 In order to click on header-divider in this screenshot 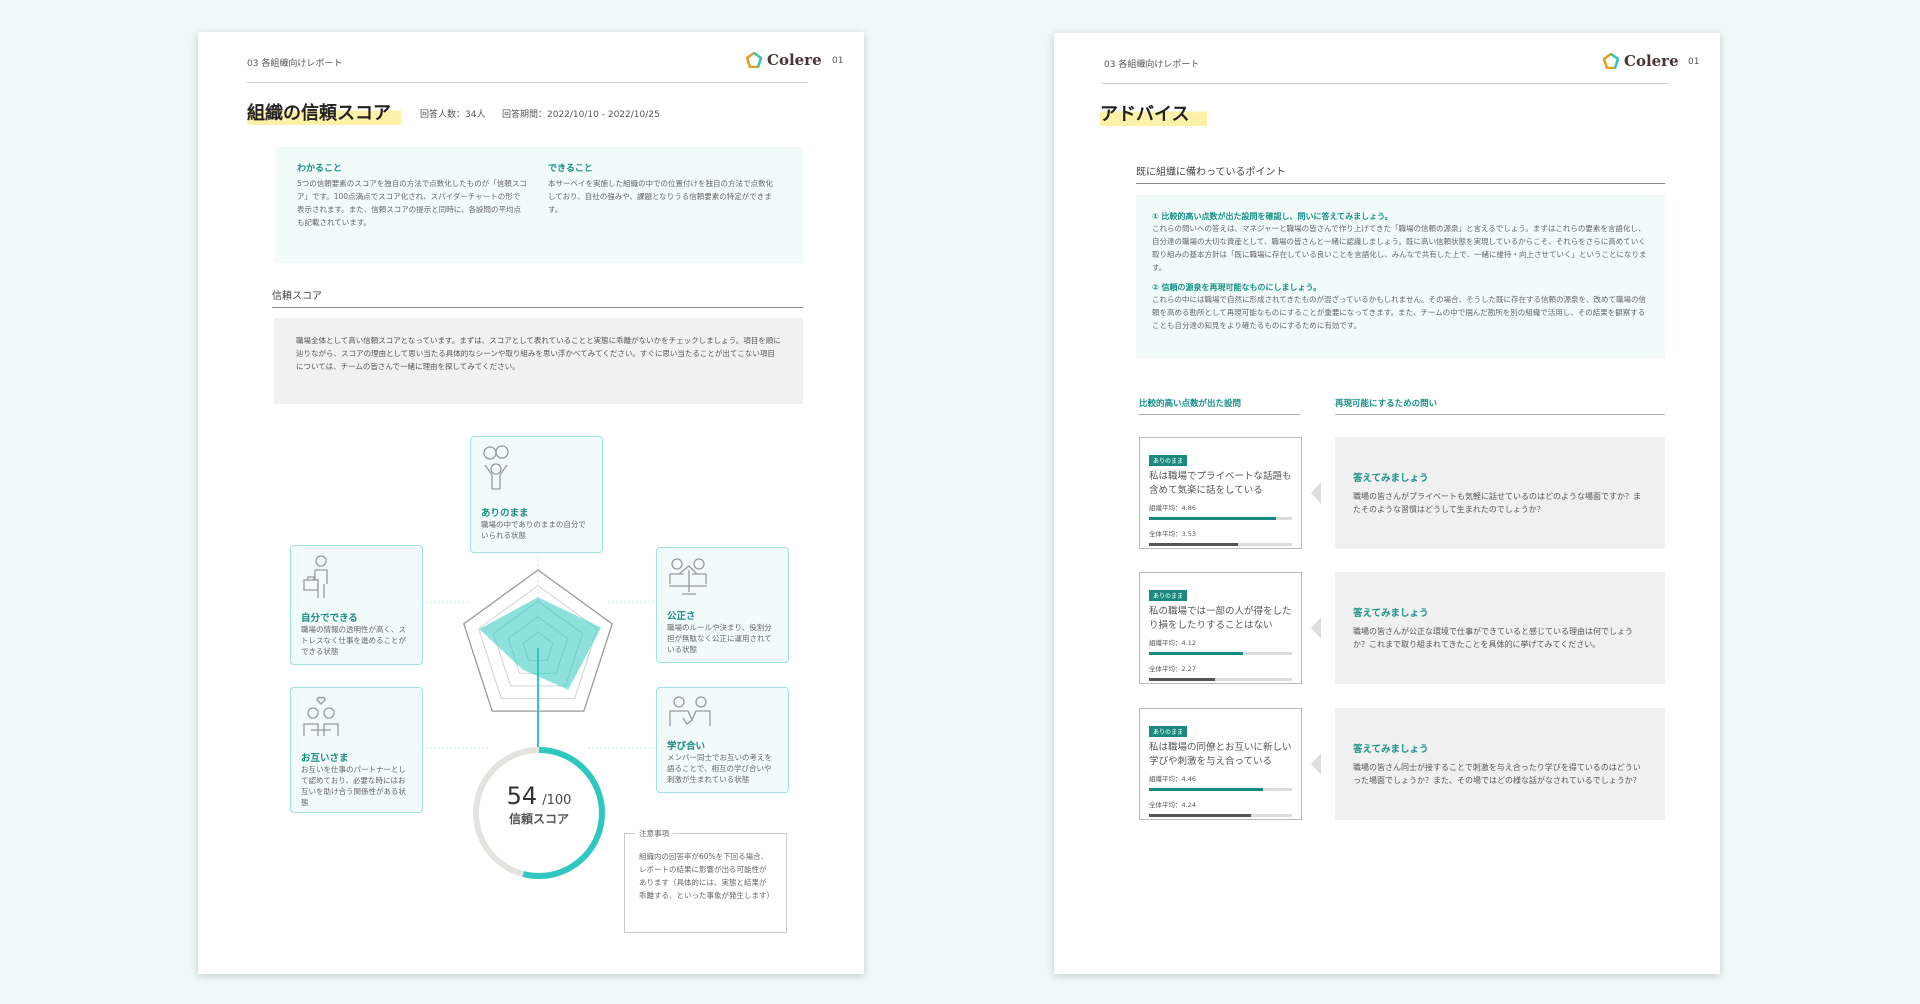, I will do `click(1385, 83)`.